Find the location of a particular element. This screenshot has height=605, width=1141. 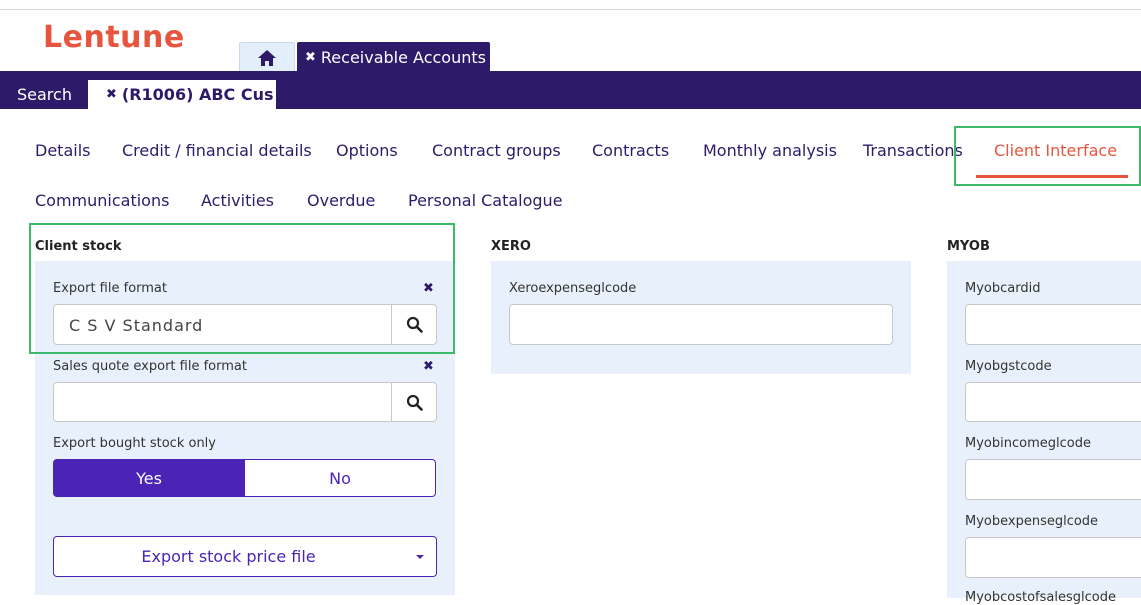

xero-expense-input is located at coordinates (701, 324).